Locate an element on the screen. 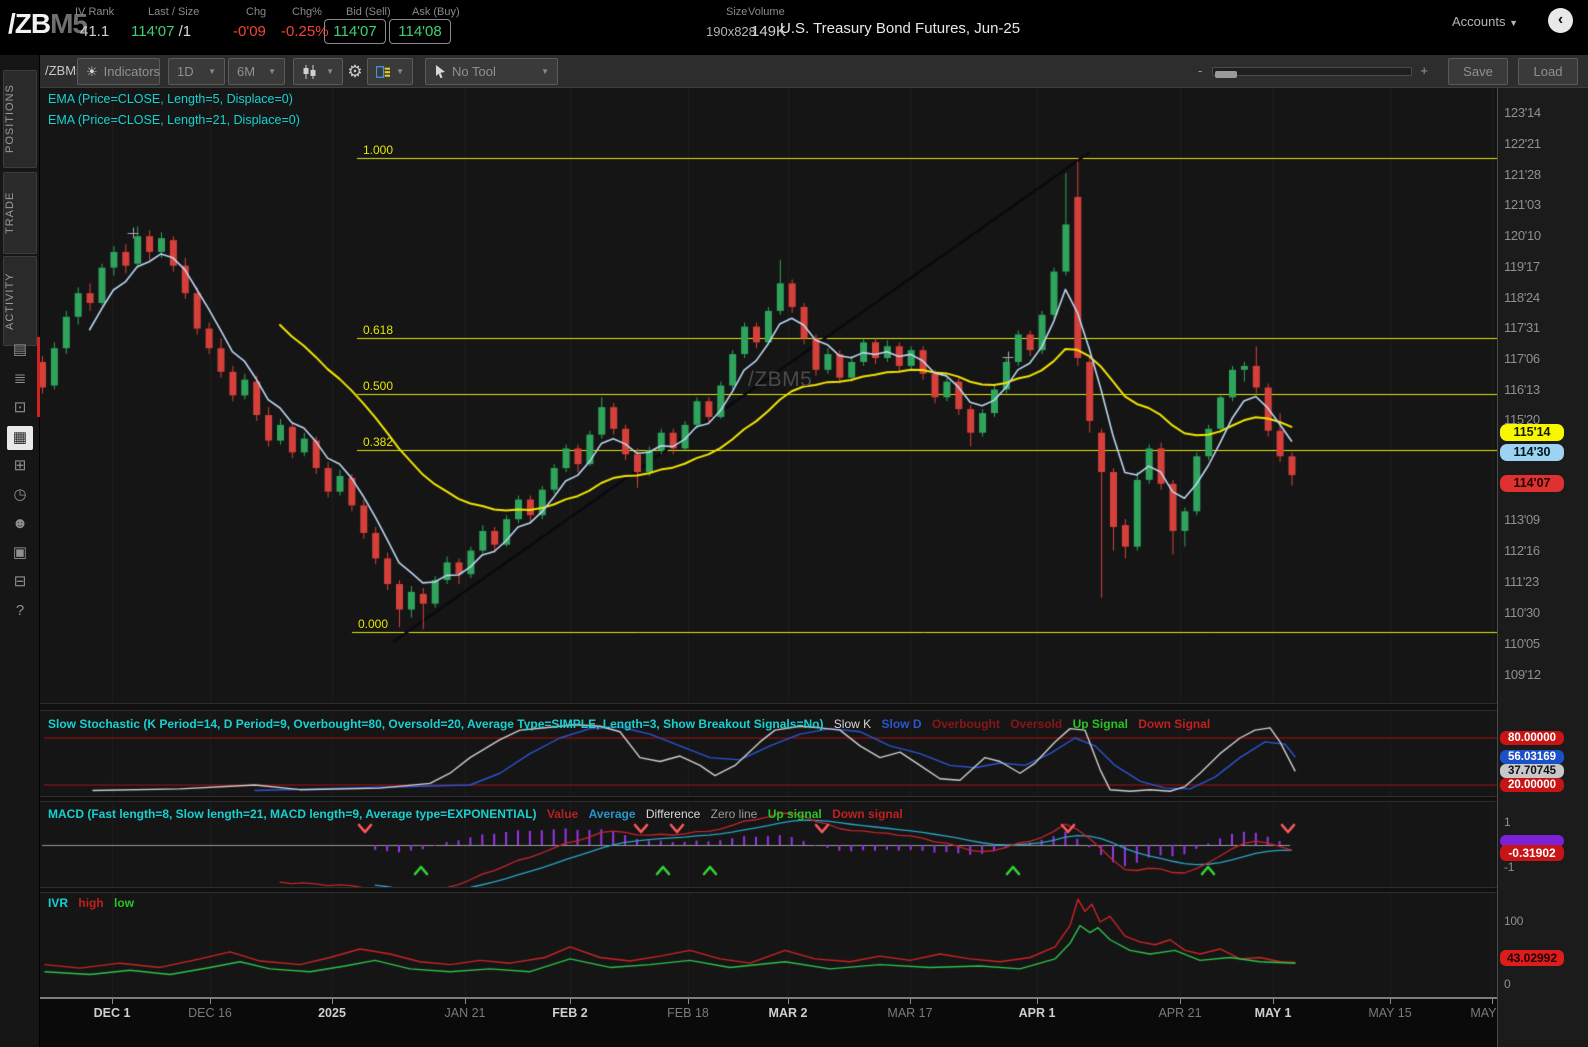 The image size is (1588, 1047). volume-label: Volume is located at coordinates (766, 12).